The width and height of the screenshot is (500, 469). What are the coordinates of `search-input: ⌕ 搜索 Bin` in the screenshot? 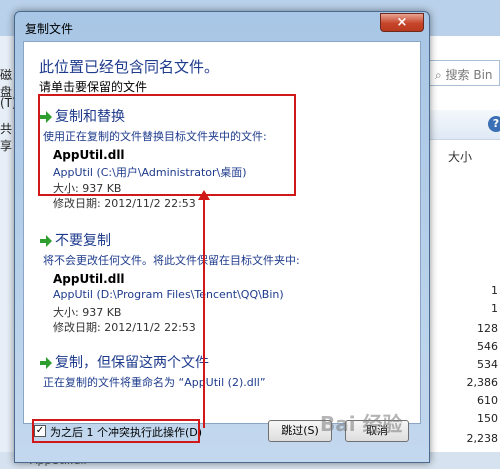 It's located at (464, 73).